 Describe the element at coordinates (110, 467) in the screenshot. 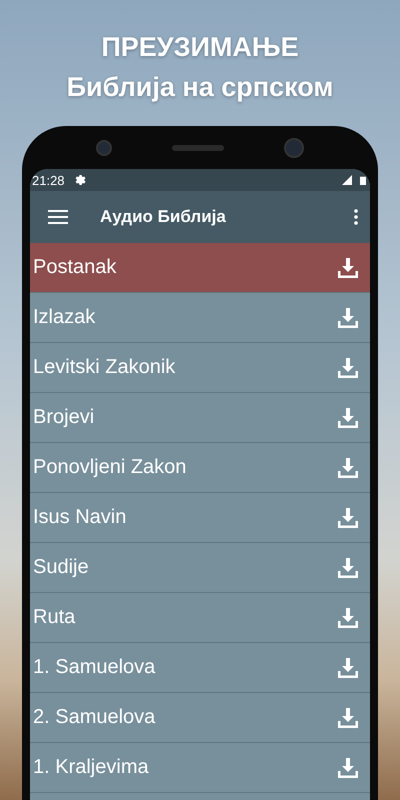

I see `book-title: Ponovljeni Zakon` at that location.